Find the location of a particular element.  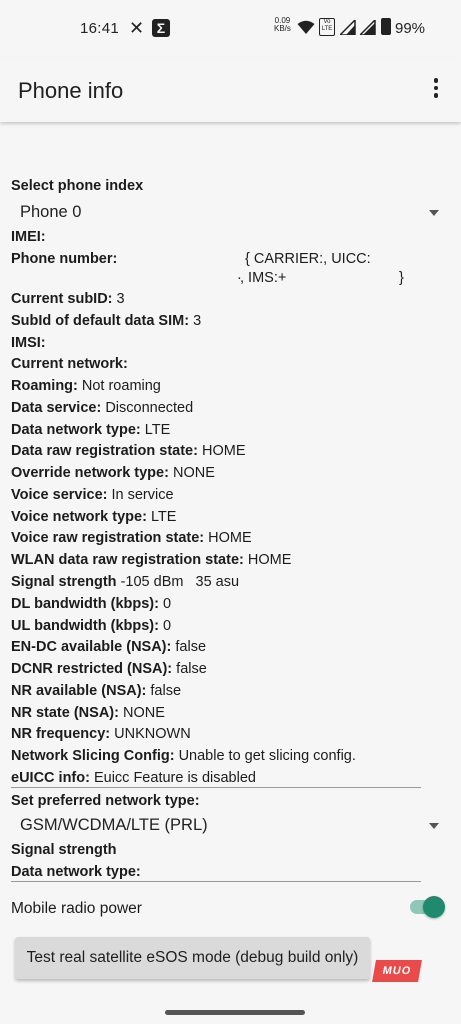

data-raw-registration-row: Data raw registration state: HOME is located at coordinates (128, 451).